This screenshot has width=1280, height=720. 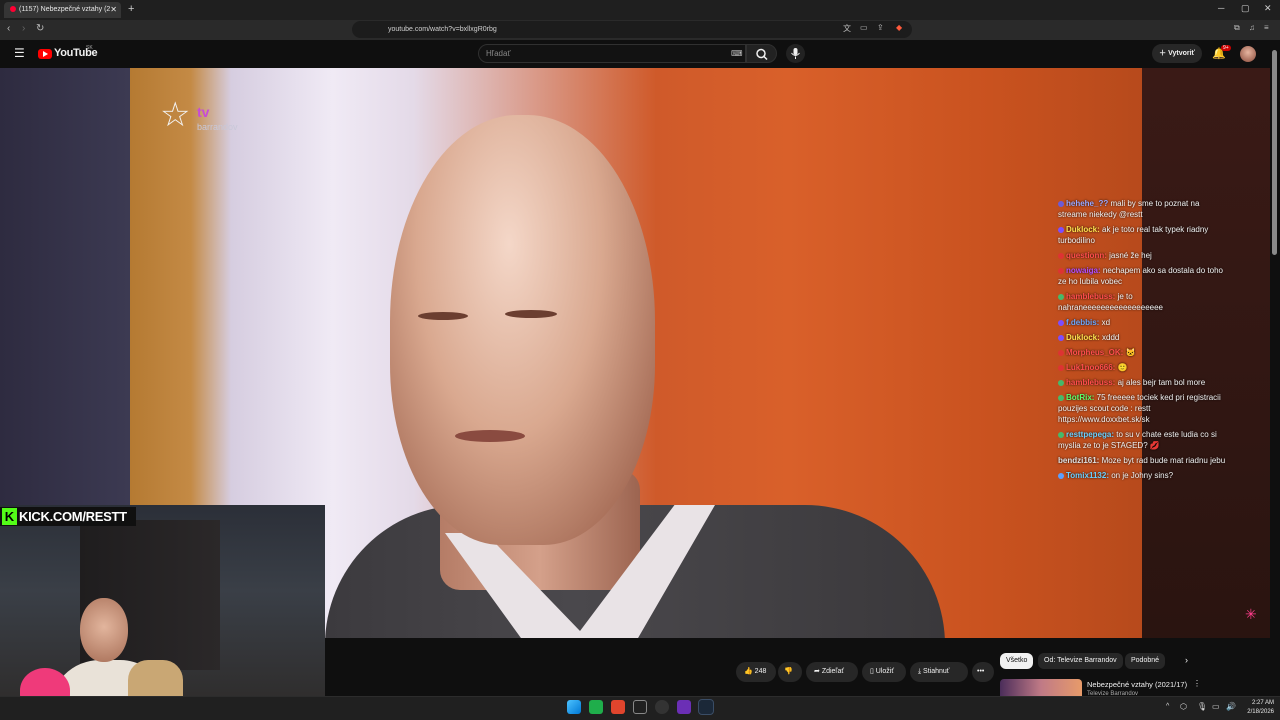 What do you see at coordinates (1090, 434) in the screenshot?
I see `chat-username: resttpepega:` at bounding box center [1090, 434].